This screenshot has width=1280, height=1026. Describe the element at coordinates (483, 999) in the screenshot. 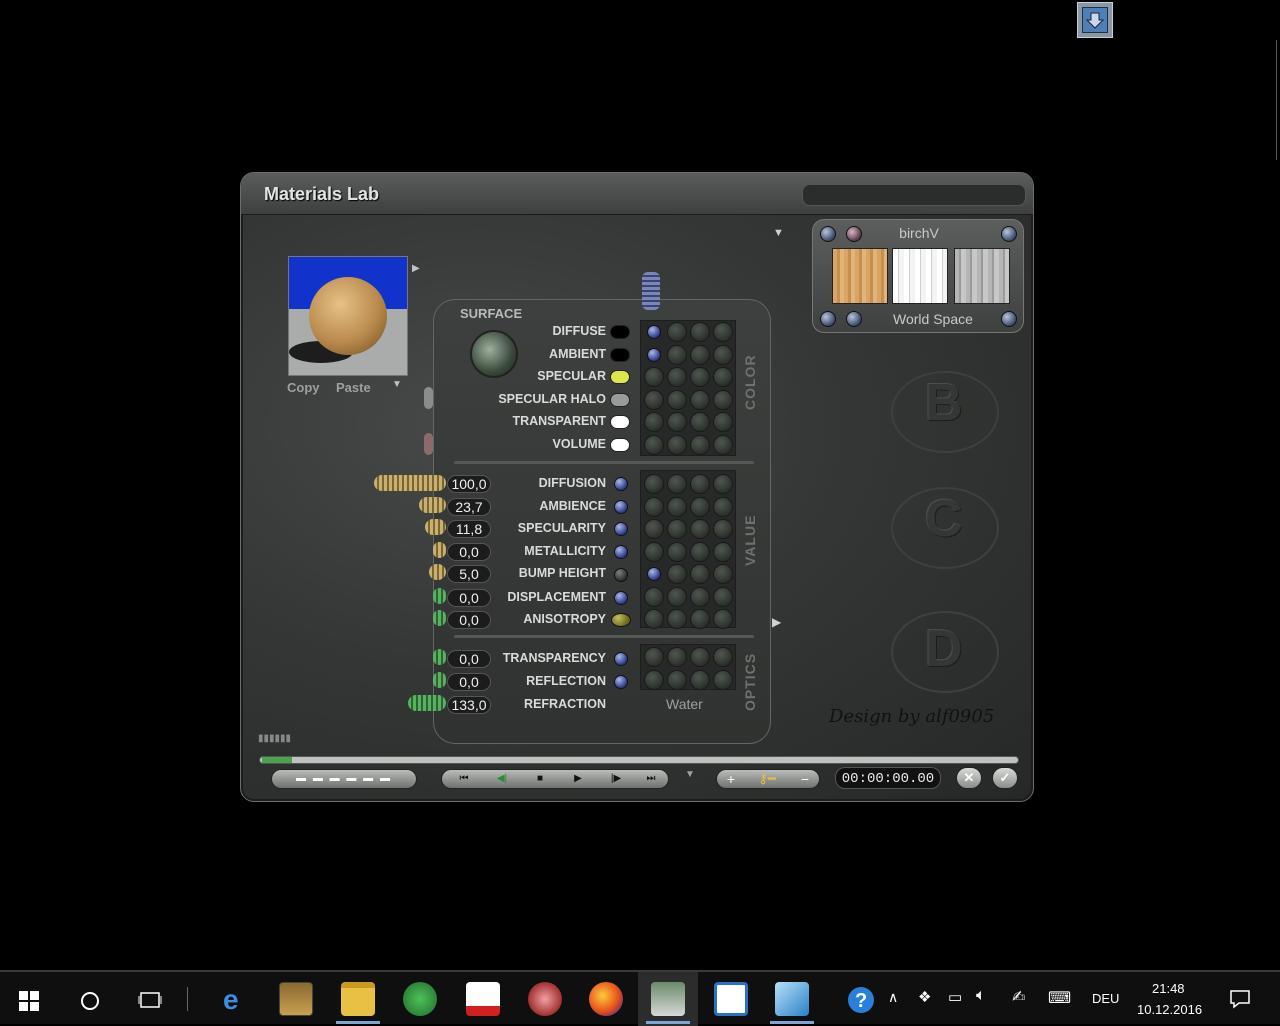

I see `polar-app-icon` at that location.